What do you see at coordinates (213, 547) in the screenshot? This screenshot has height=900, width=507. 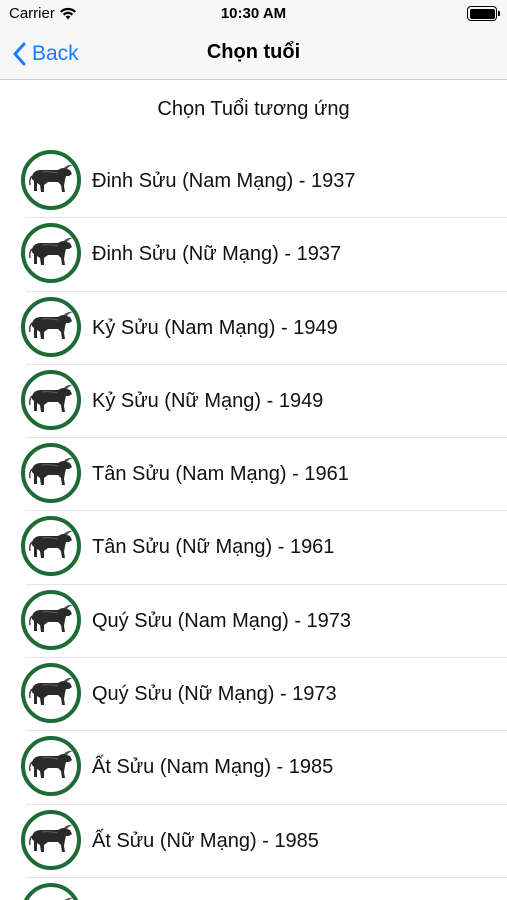 I see `list-item-label: Tân Sửu (Nữ Mạng) - 1961` at bounding box center [213, 547].